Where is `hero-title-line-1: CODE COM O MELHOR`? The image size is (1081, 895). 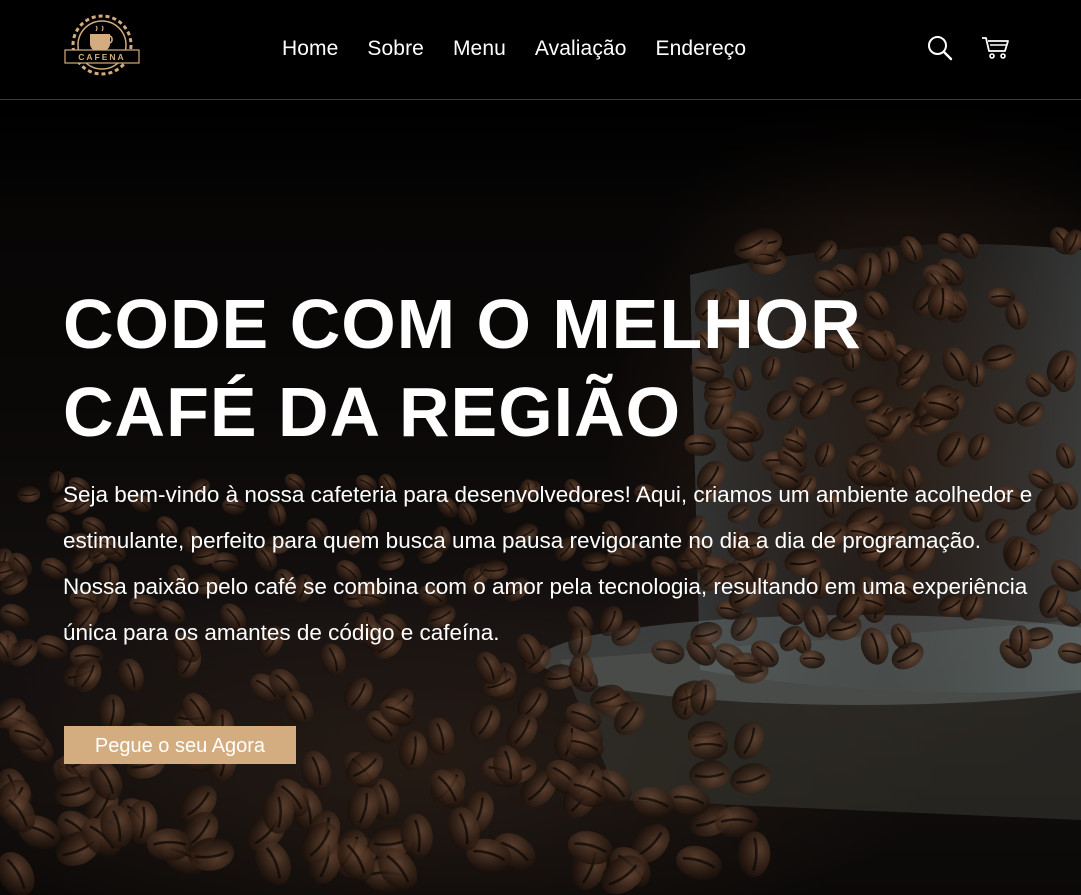
hero-title-line-1: CODE COM O MELHOR is located at coordinates (462, 324).